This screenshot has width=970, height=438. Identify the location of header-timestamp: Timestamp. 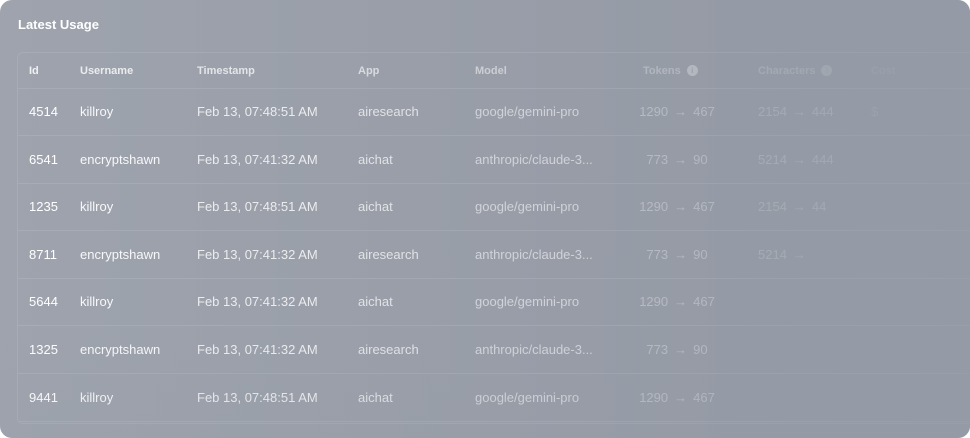
(272, 70).